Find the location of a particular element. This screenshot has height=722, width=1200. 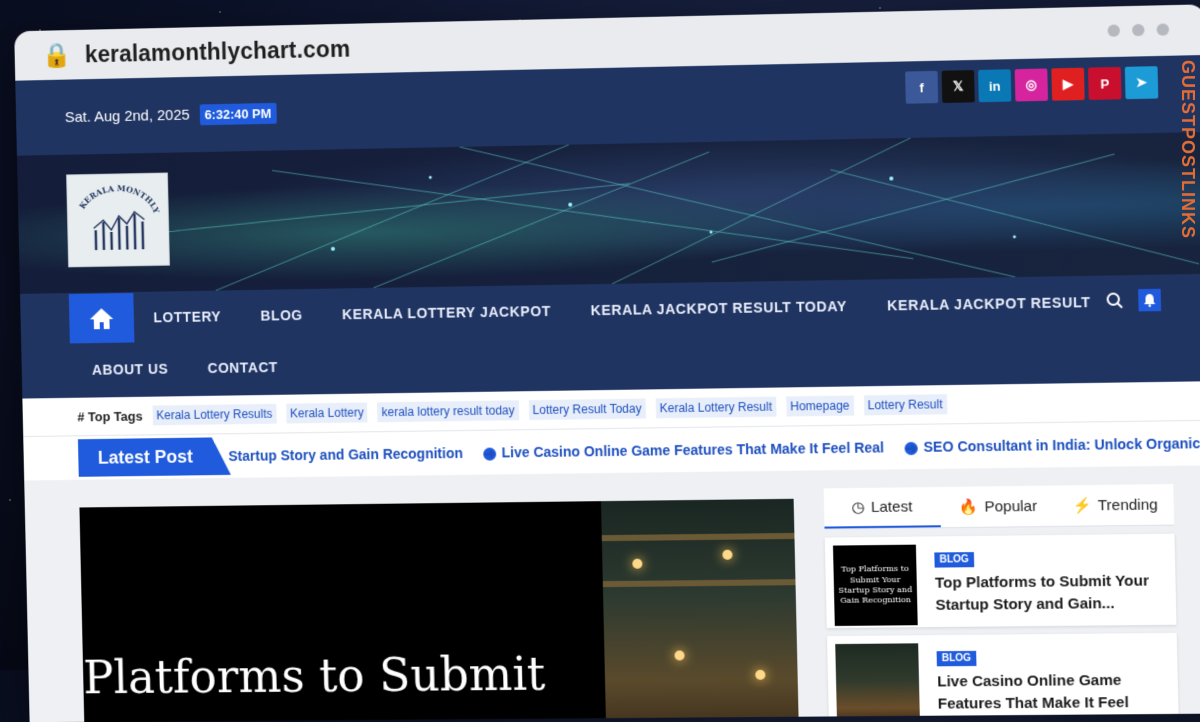

x-twitter-icon: 𝕏 is located at coordinates (958, 86).